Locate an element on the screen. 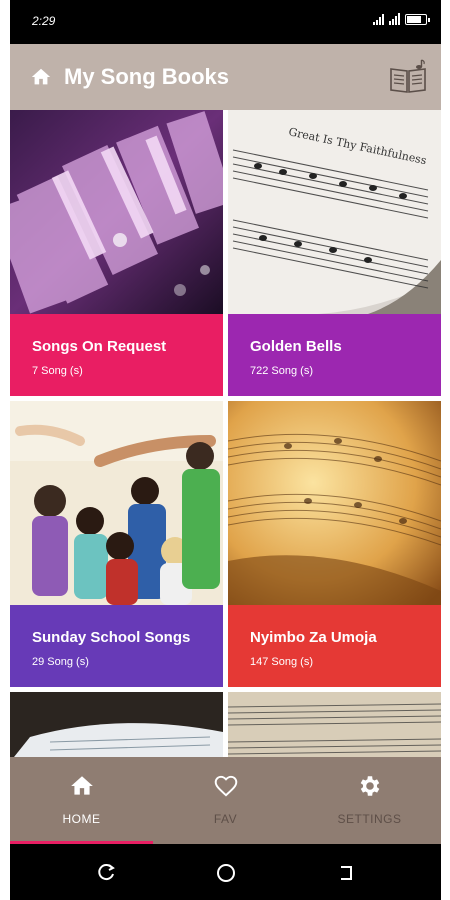 This screenshot has height=900, width=450. heart-icon is located at coordinates (226, 786).